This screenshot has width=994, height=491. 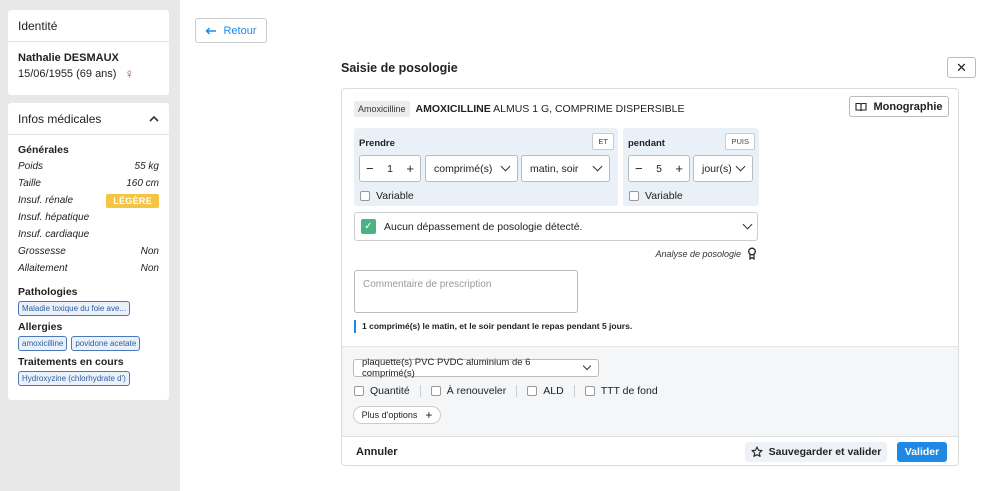 I want to click on monograph-label: Monographie, so click(x=908, y=106).